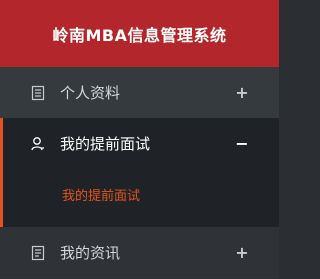 Image resolution: width=320 pixels, height=279 pixels. Describe the element at coordinates (105, 144) in the screenshot. I see `menu-item-label: 我的提前面试` at that location.